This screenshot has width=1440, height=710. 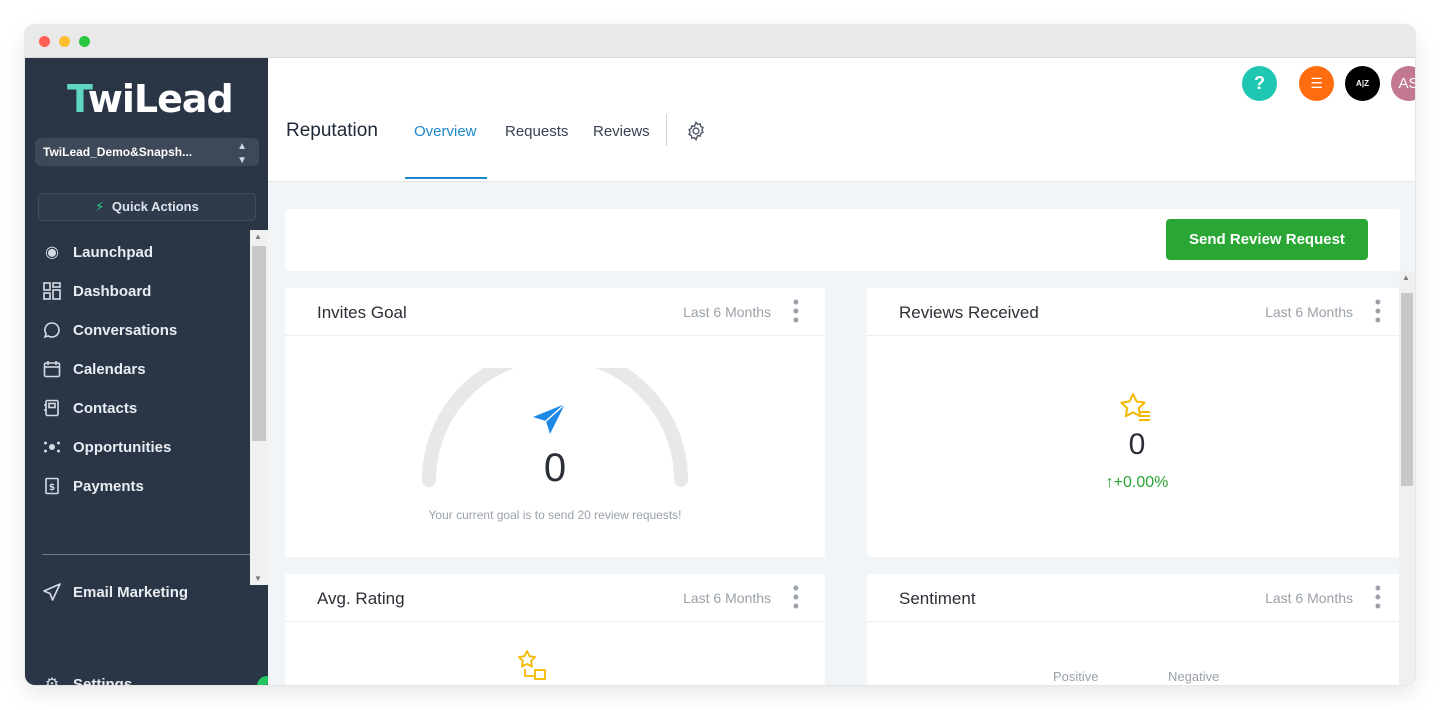 I want to click on close-window-button, so click(x=44, y=41).